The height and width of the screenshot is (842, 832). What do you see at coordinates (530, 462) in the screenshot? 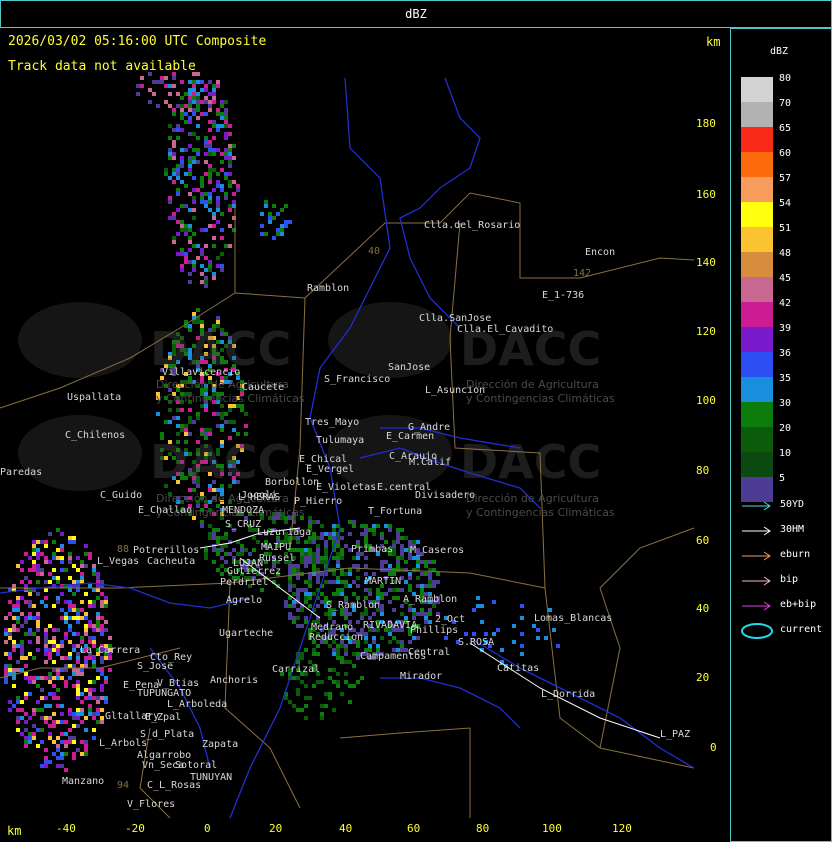
I see `svg-text: DACC` at bounding box center [530, 462].